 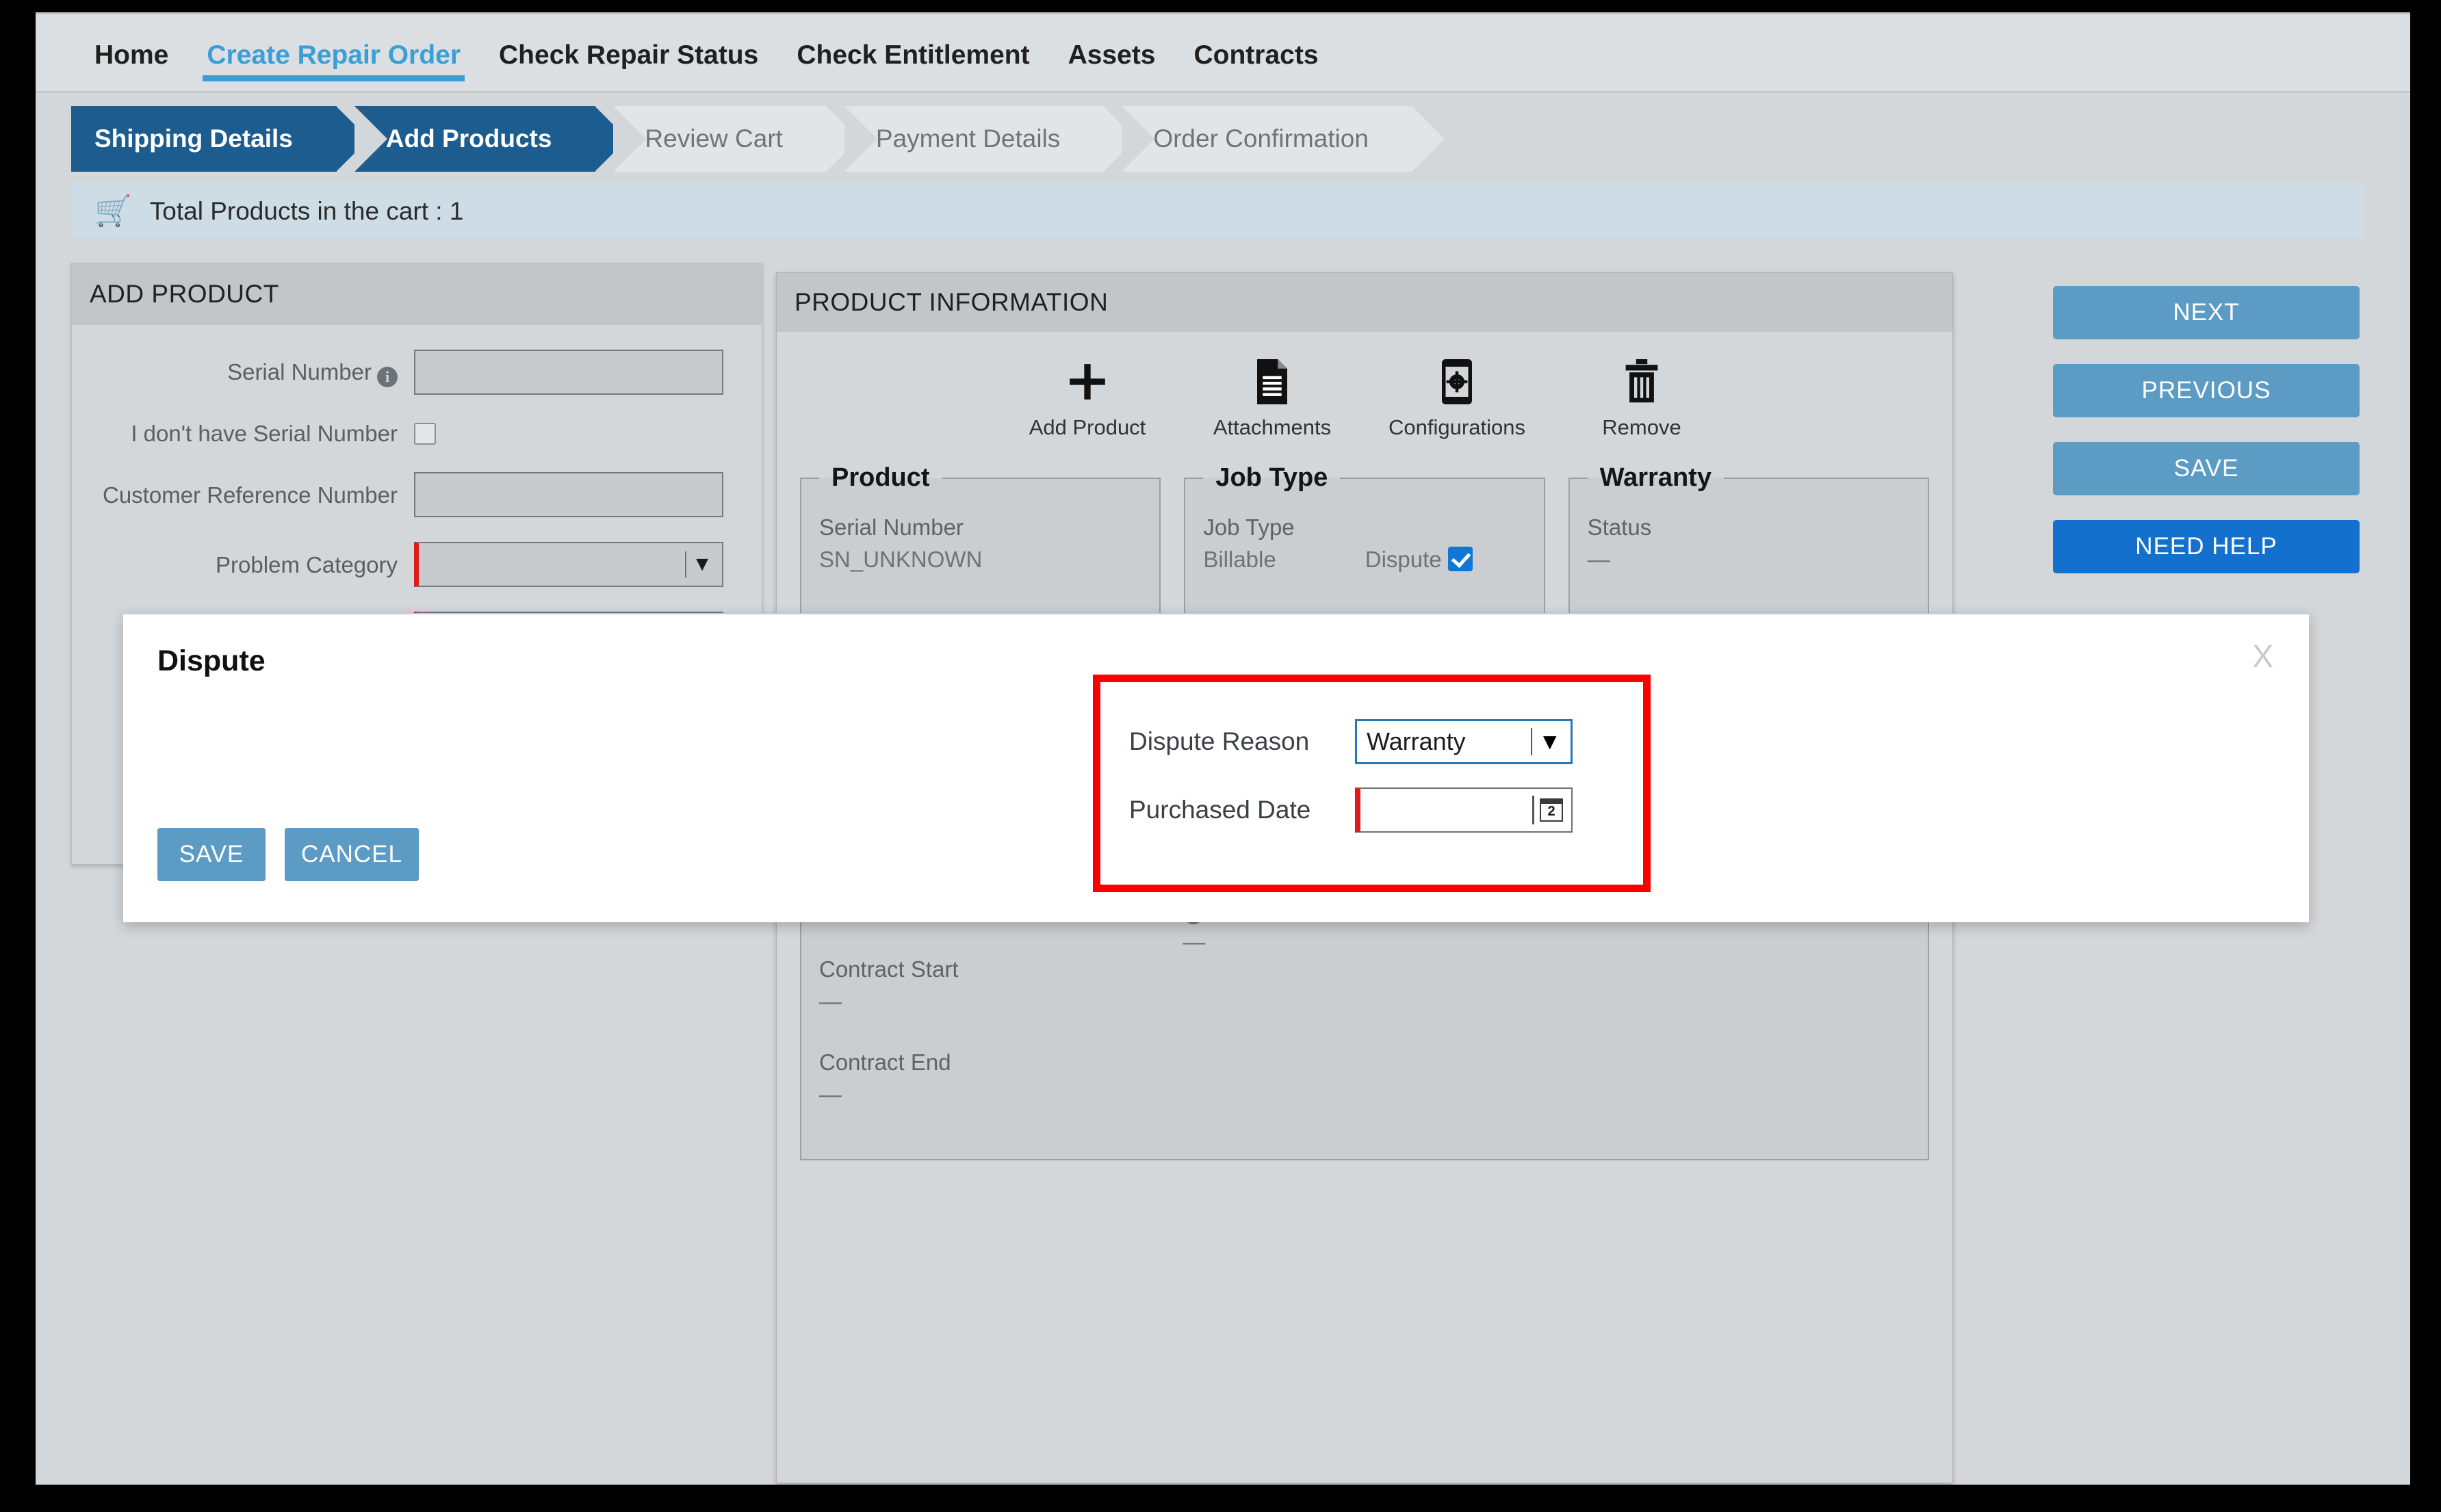 I want to click on contract-end: Contract End —, so click(x=1001, y=1077).